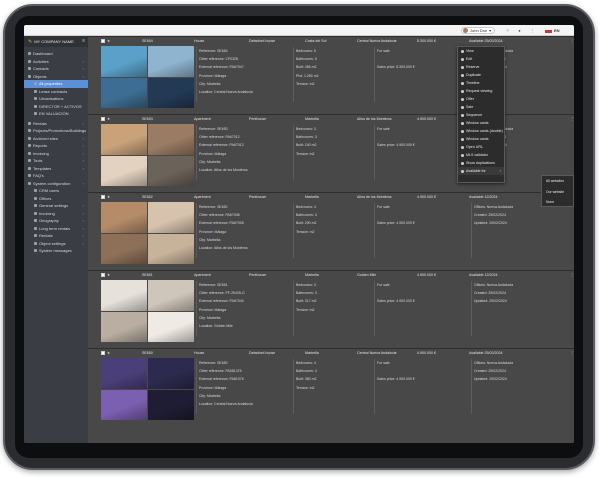  Describe the element at coordinates (557, 202) in the screenshot. I see `submenu-item: None` at that location.